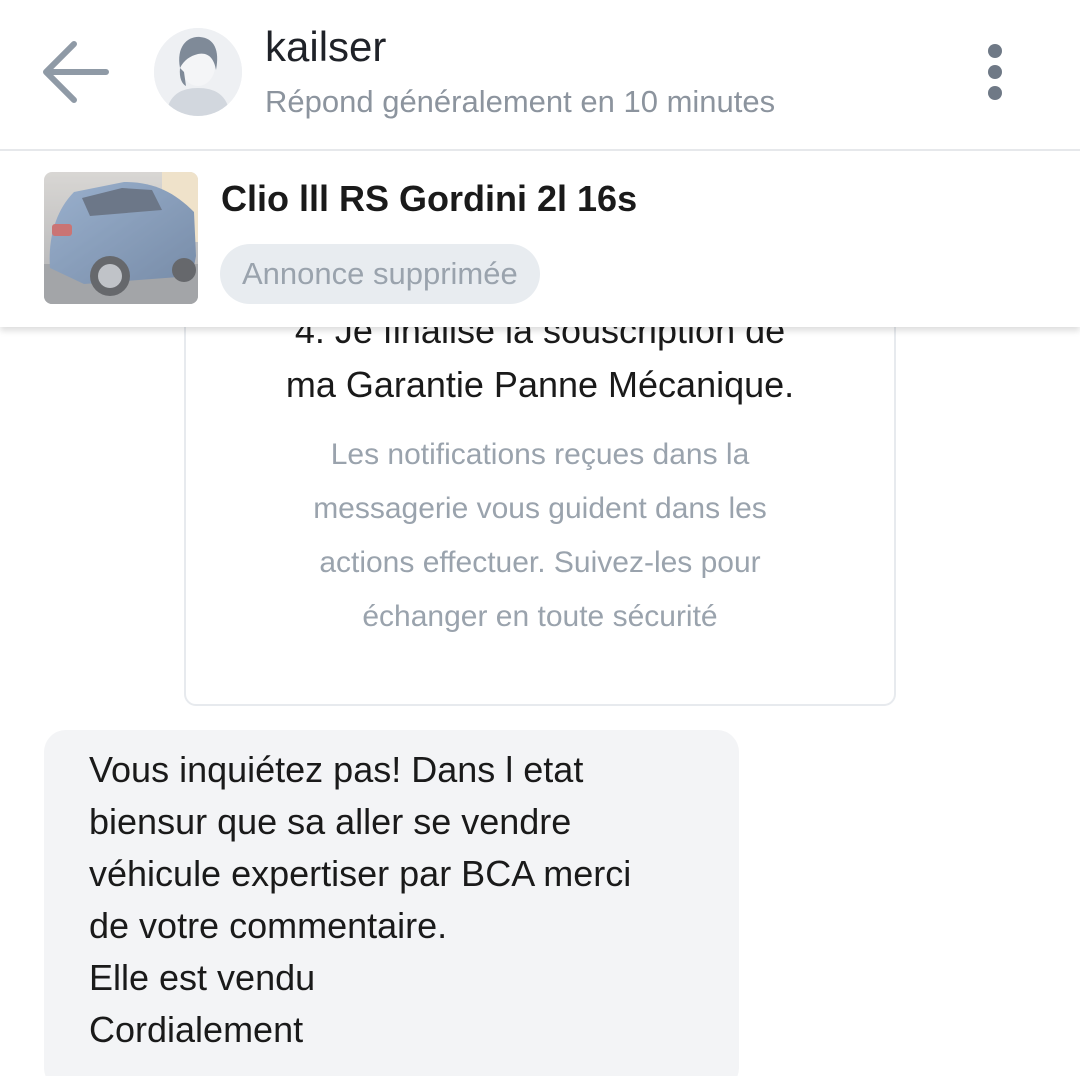 Image resolution: width=1080 pixels, height=1076 pixels. I want to click on listing-thumbnail, so click(121, 238).